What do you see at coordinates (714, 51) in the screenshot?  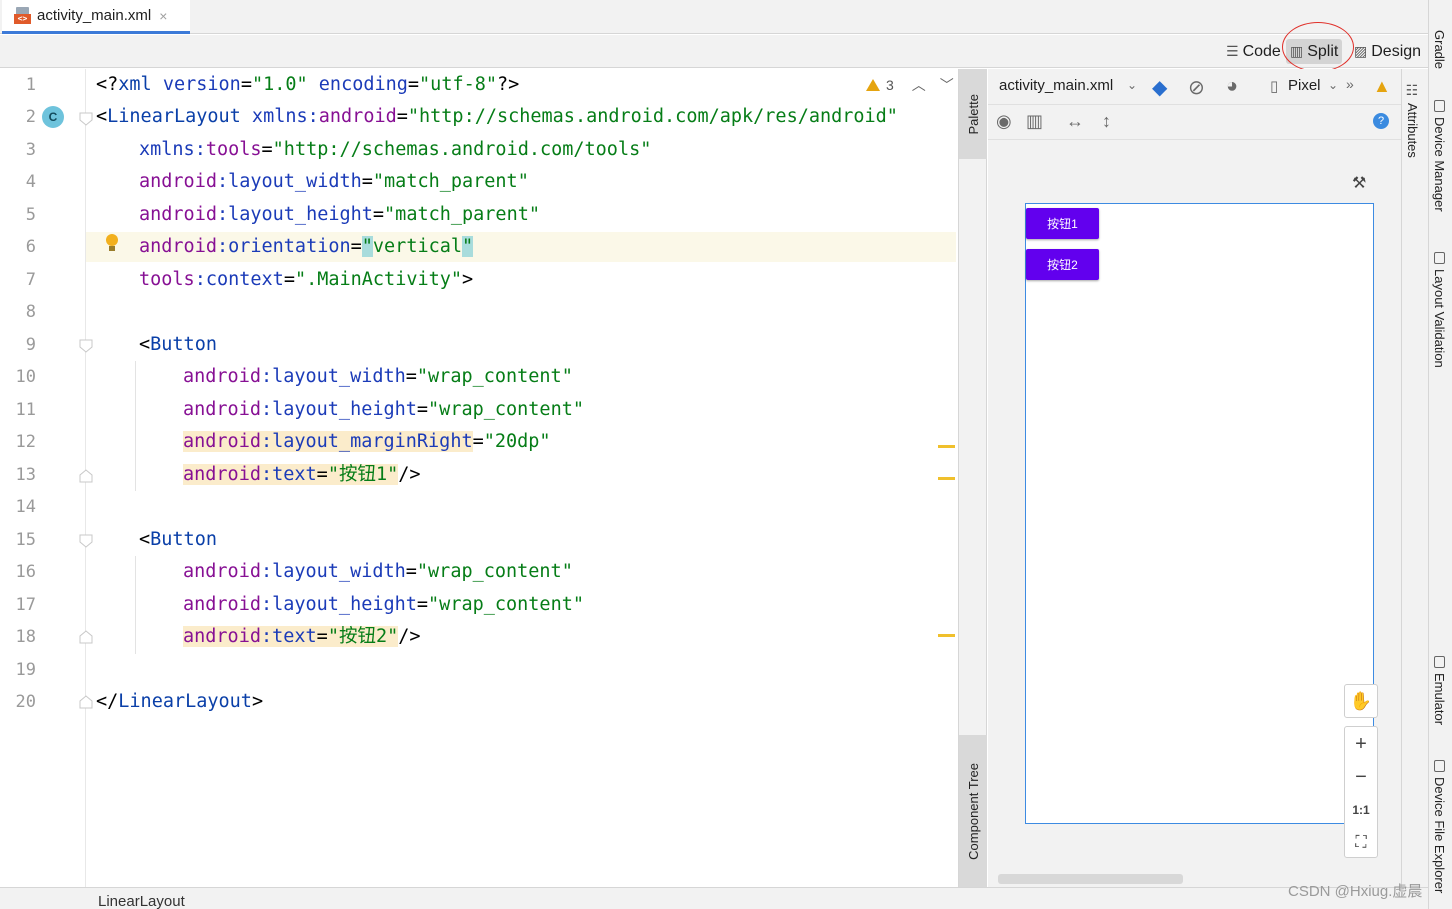 I see `editor-mode-bar: ☰ Code ▥ Split ▨ Design` at bounding box center [714, 51].